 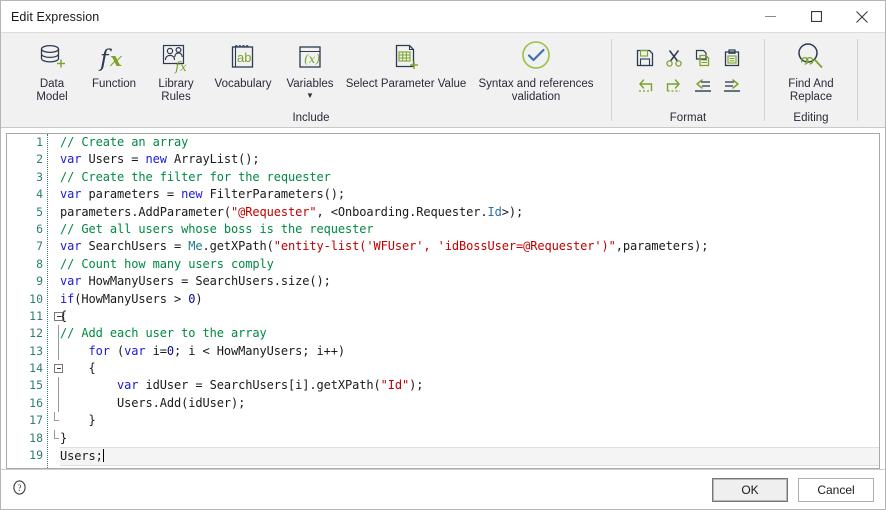 What do you see at coordinates (469, 159) in the screenshot?
I see `code-line: var Users = new ArrayList();` at bounding box center [469, 159].